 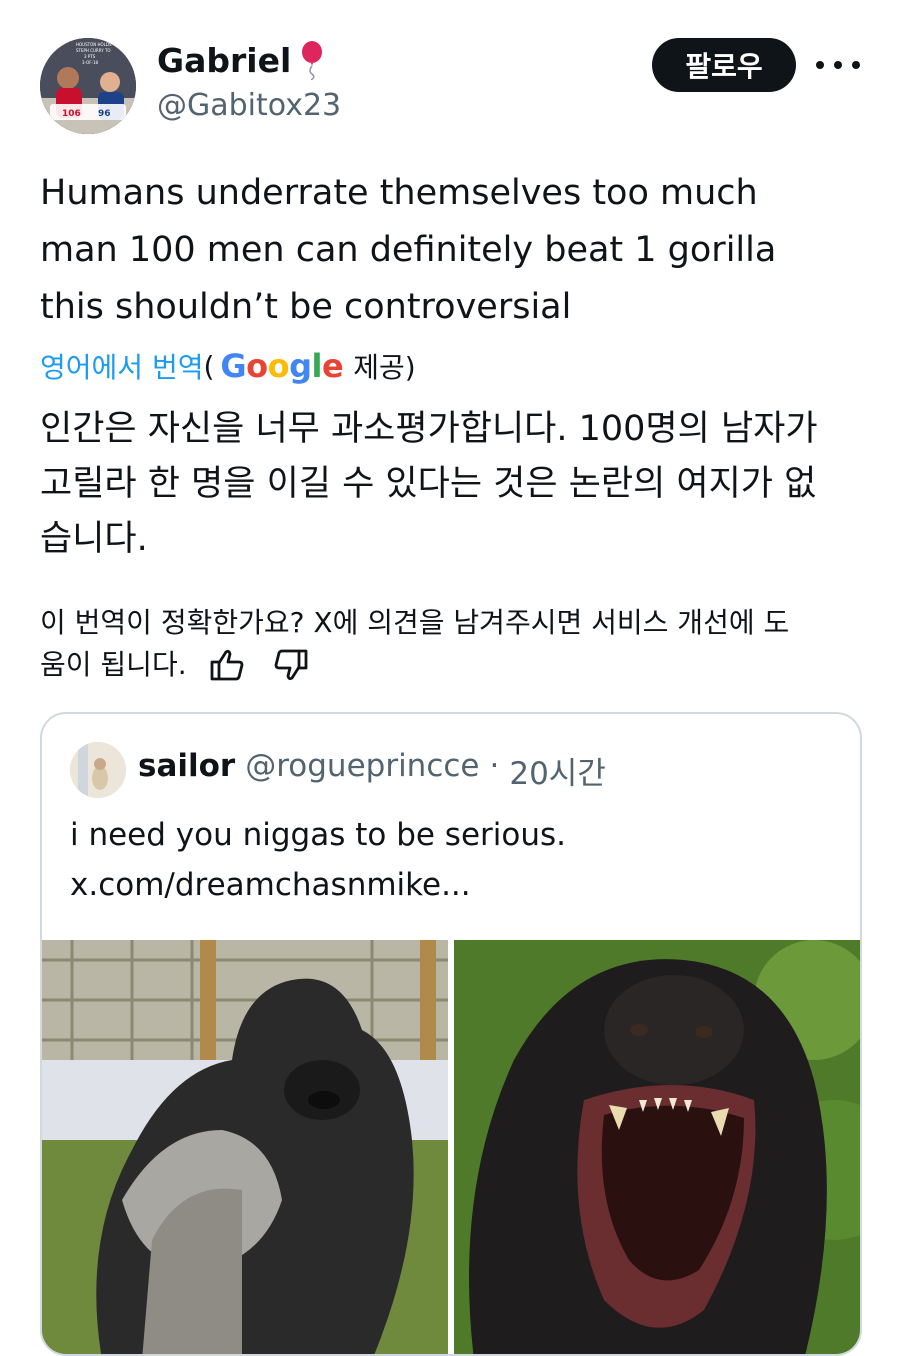 I want to click on quoted-author-avatar, so click(x=98, y=770).